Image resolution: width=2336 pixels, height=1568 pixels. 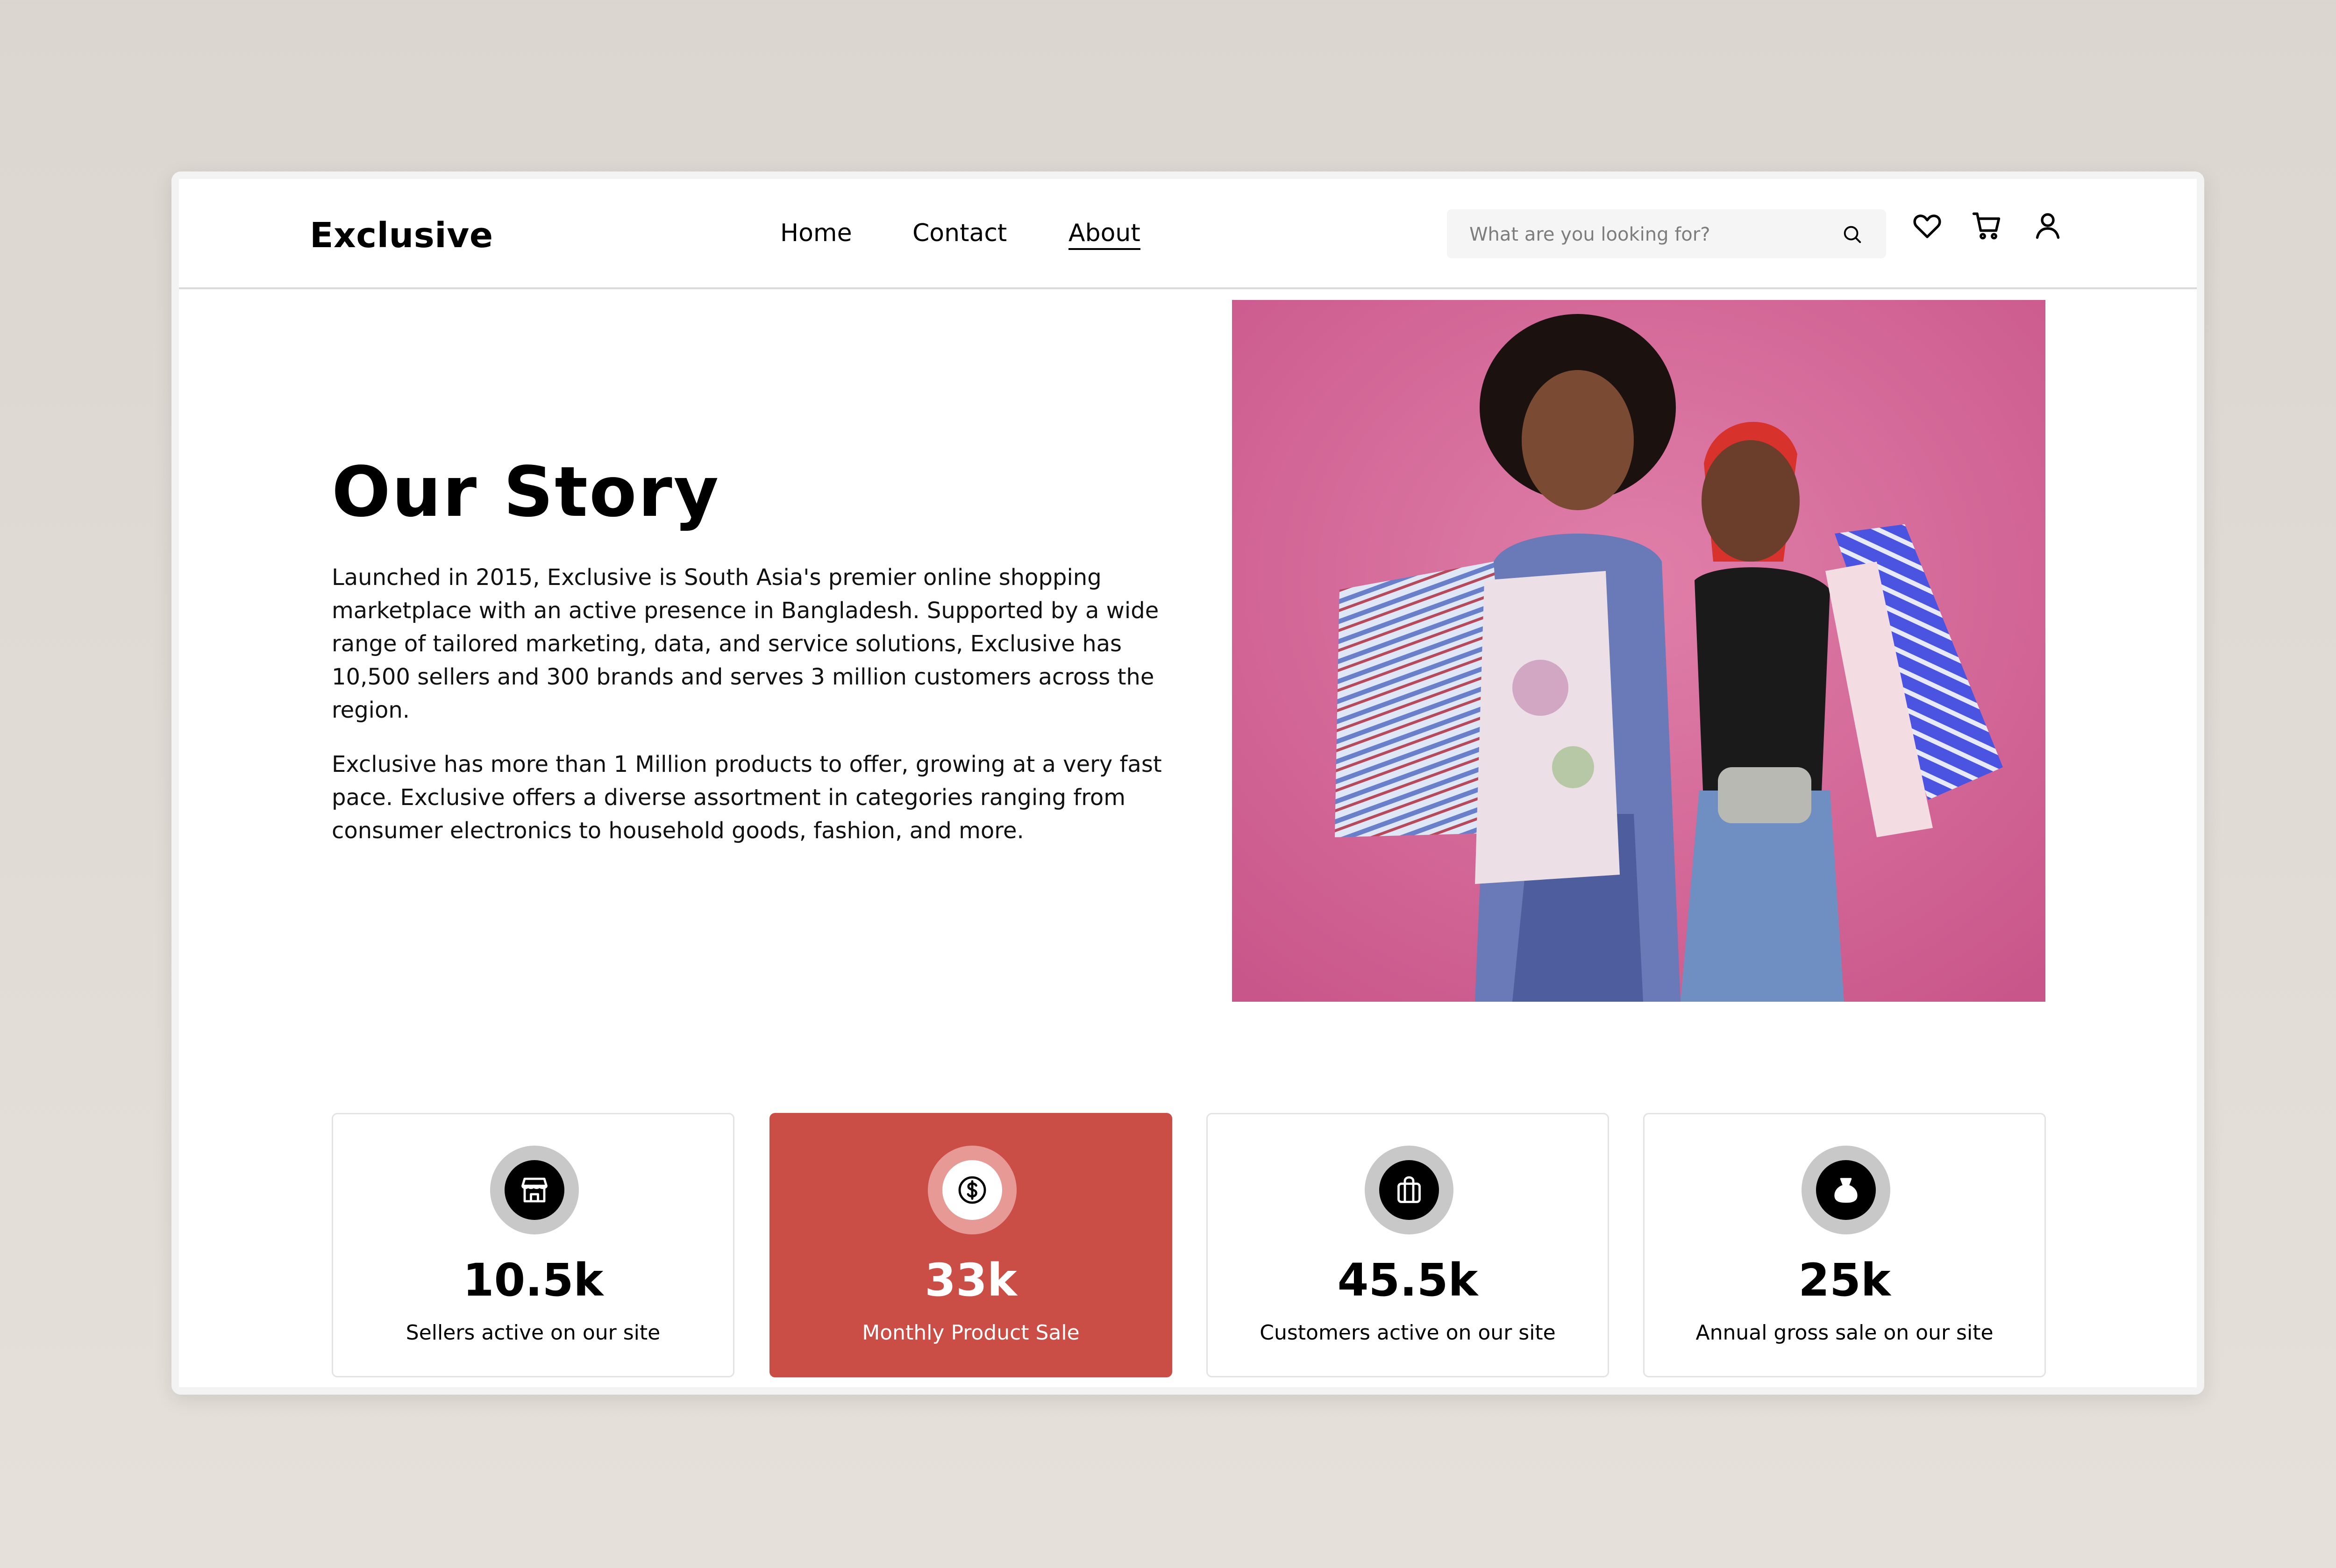 What do you see at coordinates (526, 492) in the screenshot?
I see `story-title: Our Story` at bounding box center [526, 492].